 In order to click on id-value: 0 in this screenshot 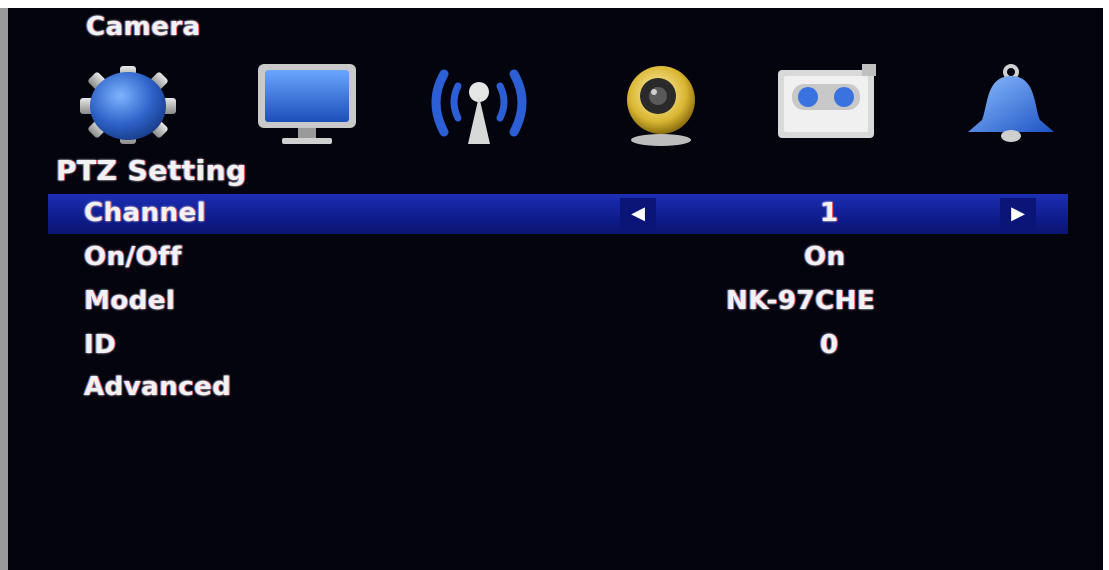, I will do `click(829, 345)`.